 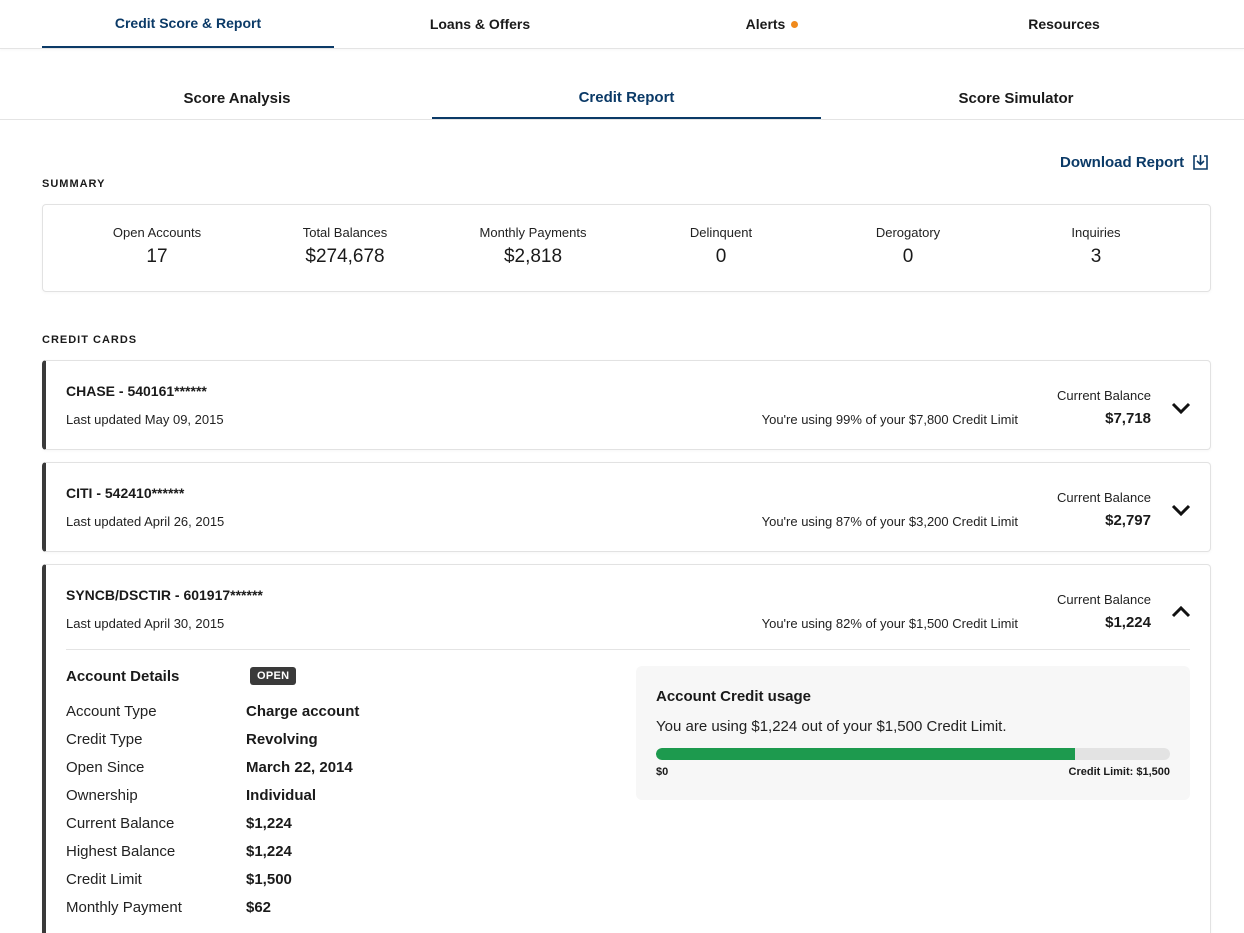 I want to click on tab-loans-offers: Loans & Offers, so click(x=480, y=24).